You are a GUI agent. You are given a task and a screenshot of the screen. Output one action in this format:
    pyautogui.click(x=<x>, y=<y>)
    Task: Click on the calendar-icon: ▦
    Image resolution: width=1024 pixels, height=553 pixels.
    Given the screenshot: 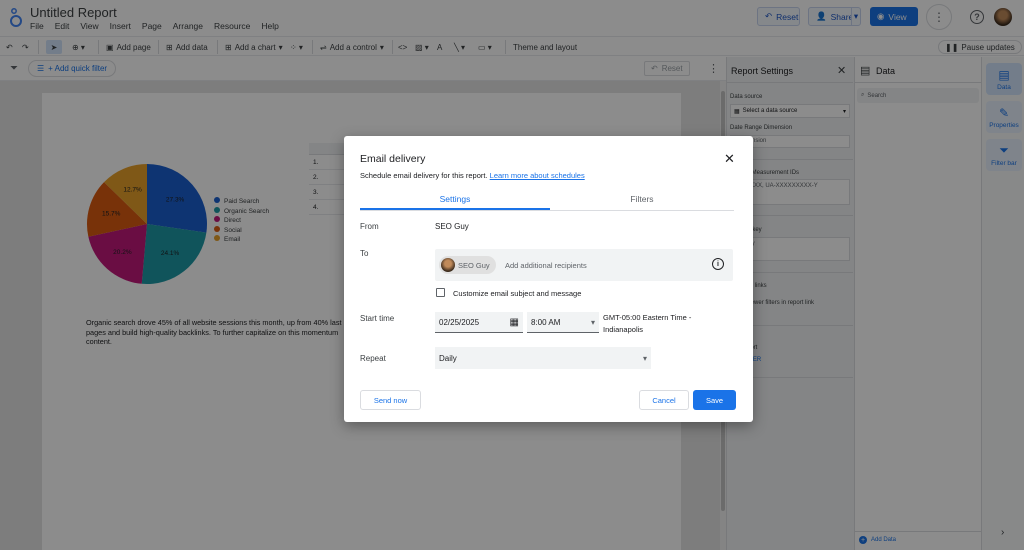 What is the action you would take?
    pyautogui.click(x=514, y=322)
    